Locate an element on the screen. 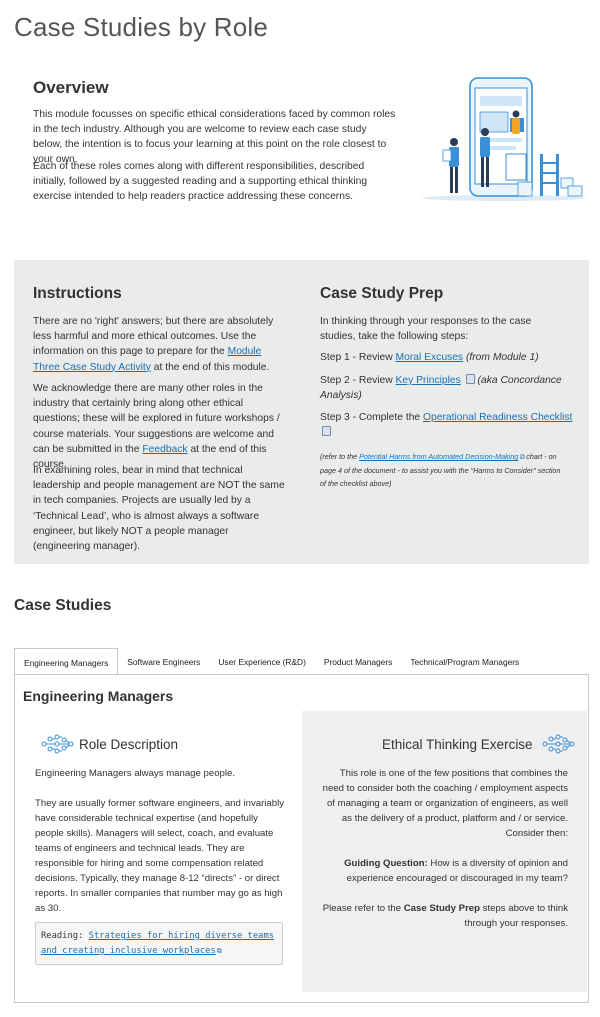  operational-readiness-checklist-link: Operational Readiness Checklist is located at coordinates (497, 417).